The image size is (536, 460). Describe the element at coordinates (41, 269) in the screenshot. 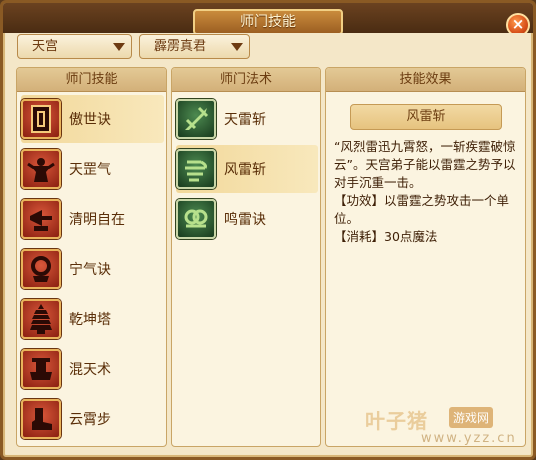

I see `ring-icon` at that location.